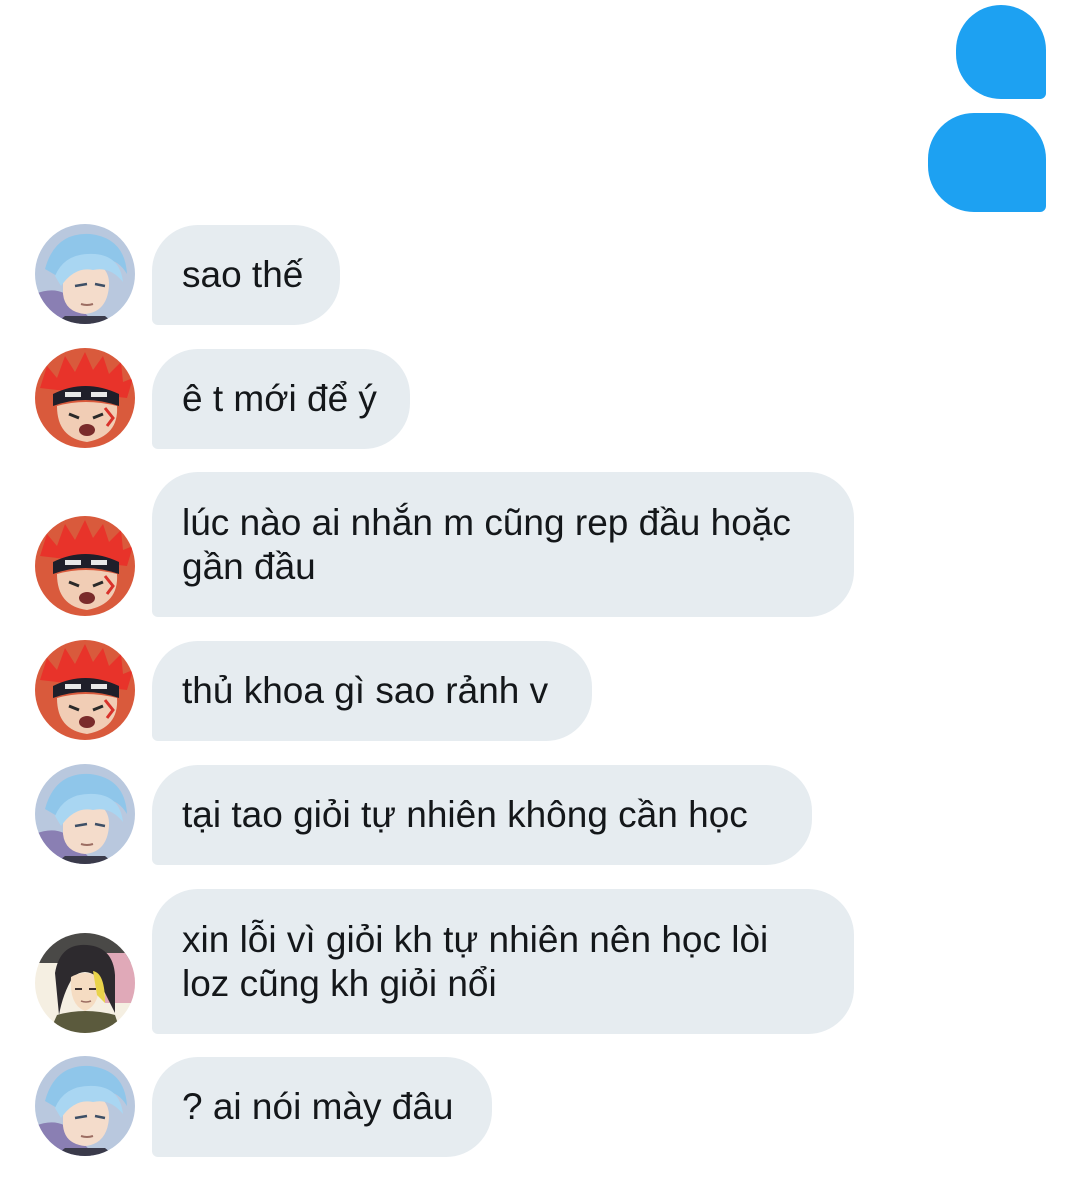 This screenshot has width=1080, height=1177. Describe the element at coordinates (318, 1106) in the screenshot. I see `message-text: ? ai nói mày đâu` at that location.